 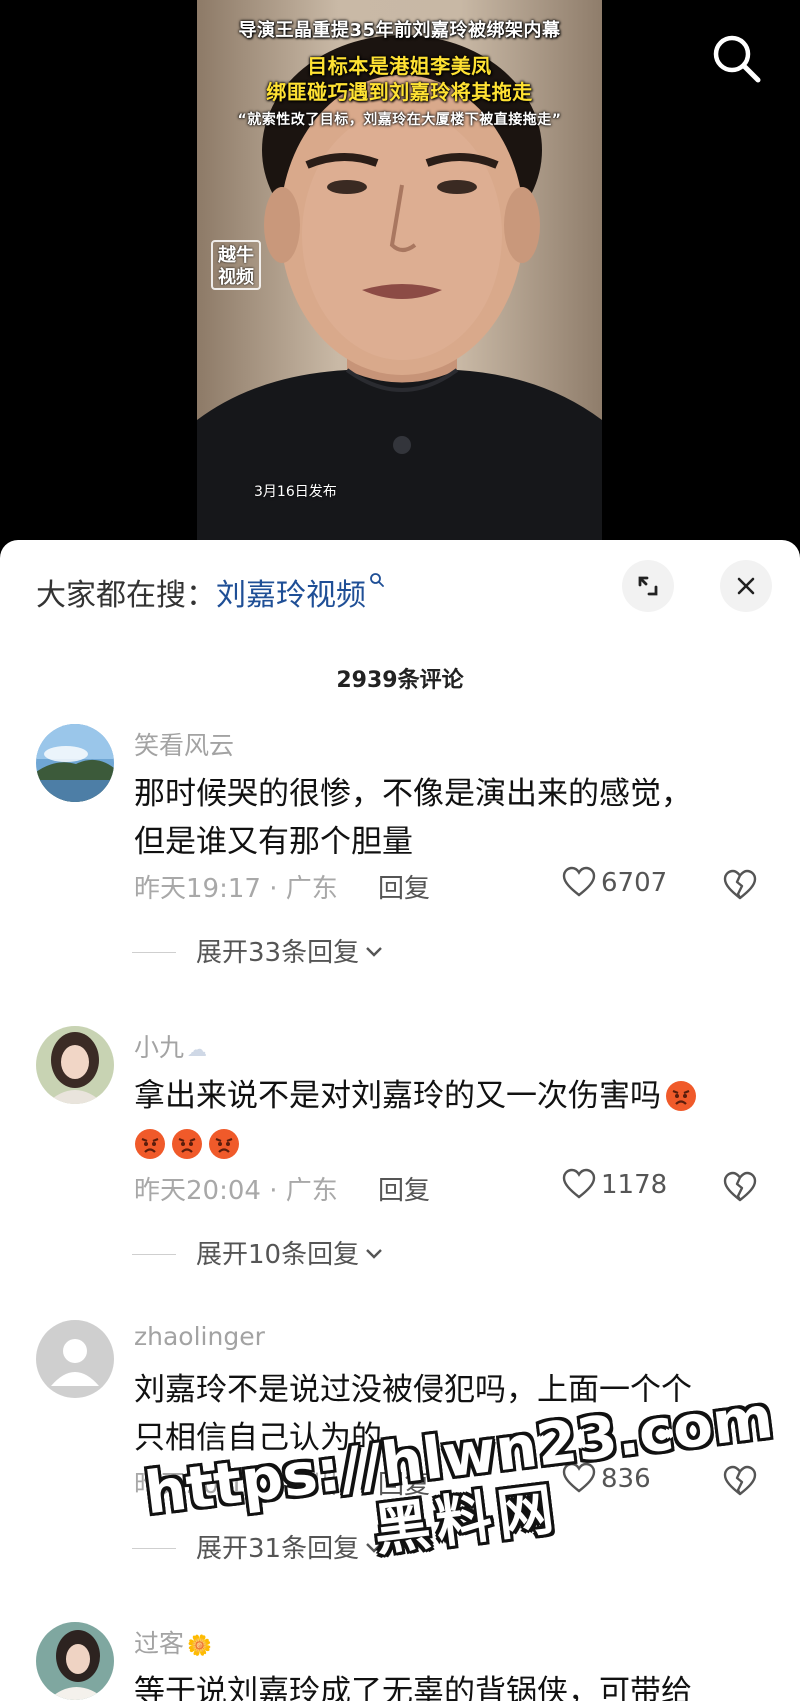 I want to click on like-button: 6707, so click(x=614, y=882).